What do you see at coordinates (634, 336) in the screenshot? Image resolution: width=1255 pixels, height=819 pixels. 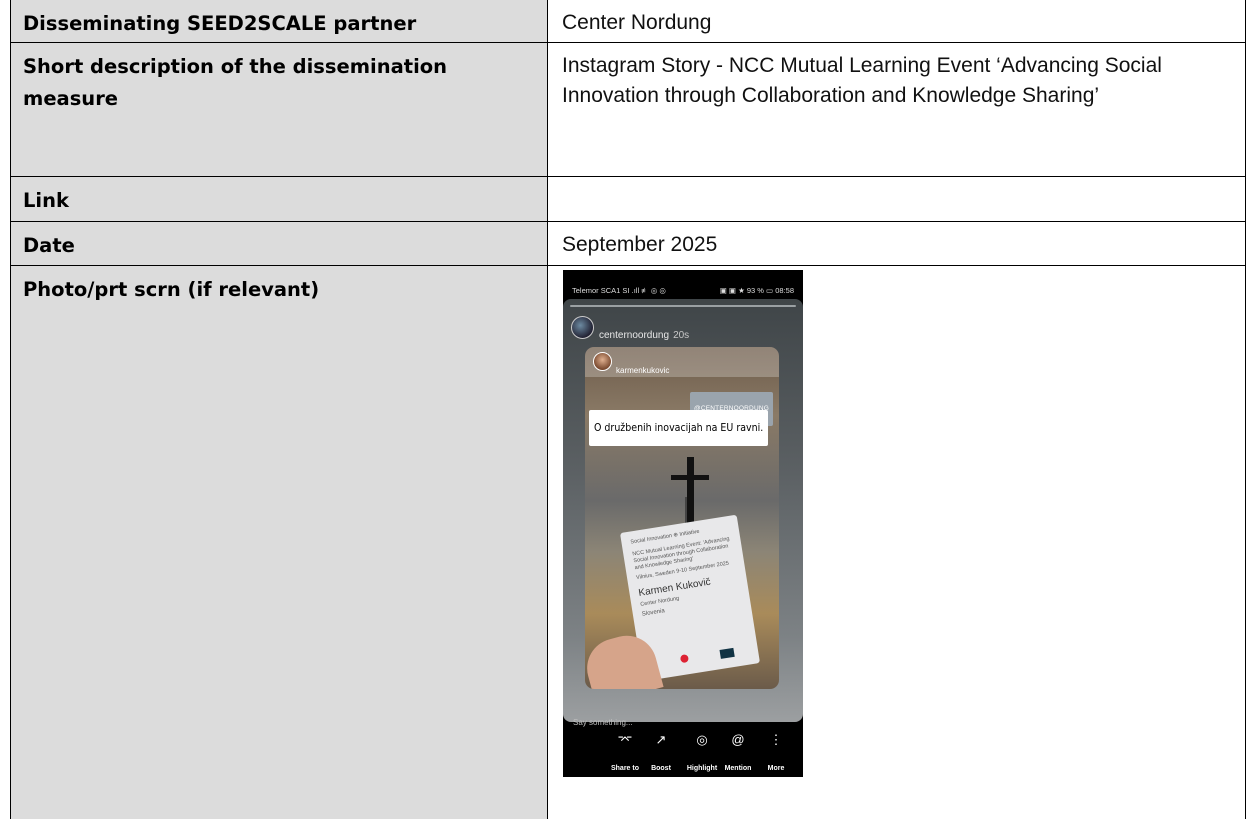 I see `account-name: centernoordung` at bounding box center [634, 336].